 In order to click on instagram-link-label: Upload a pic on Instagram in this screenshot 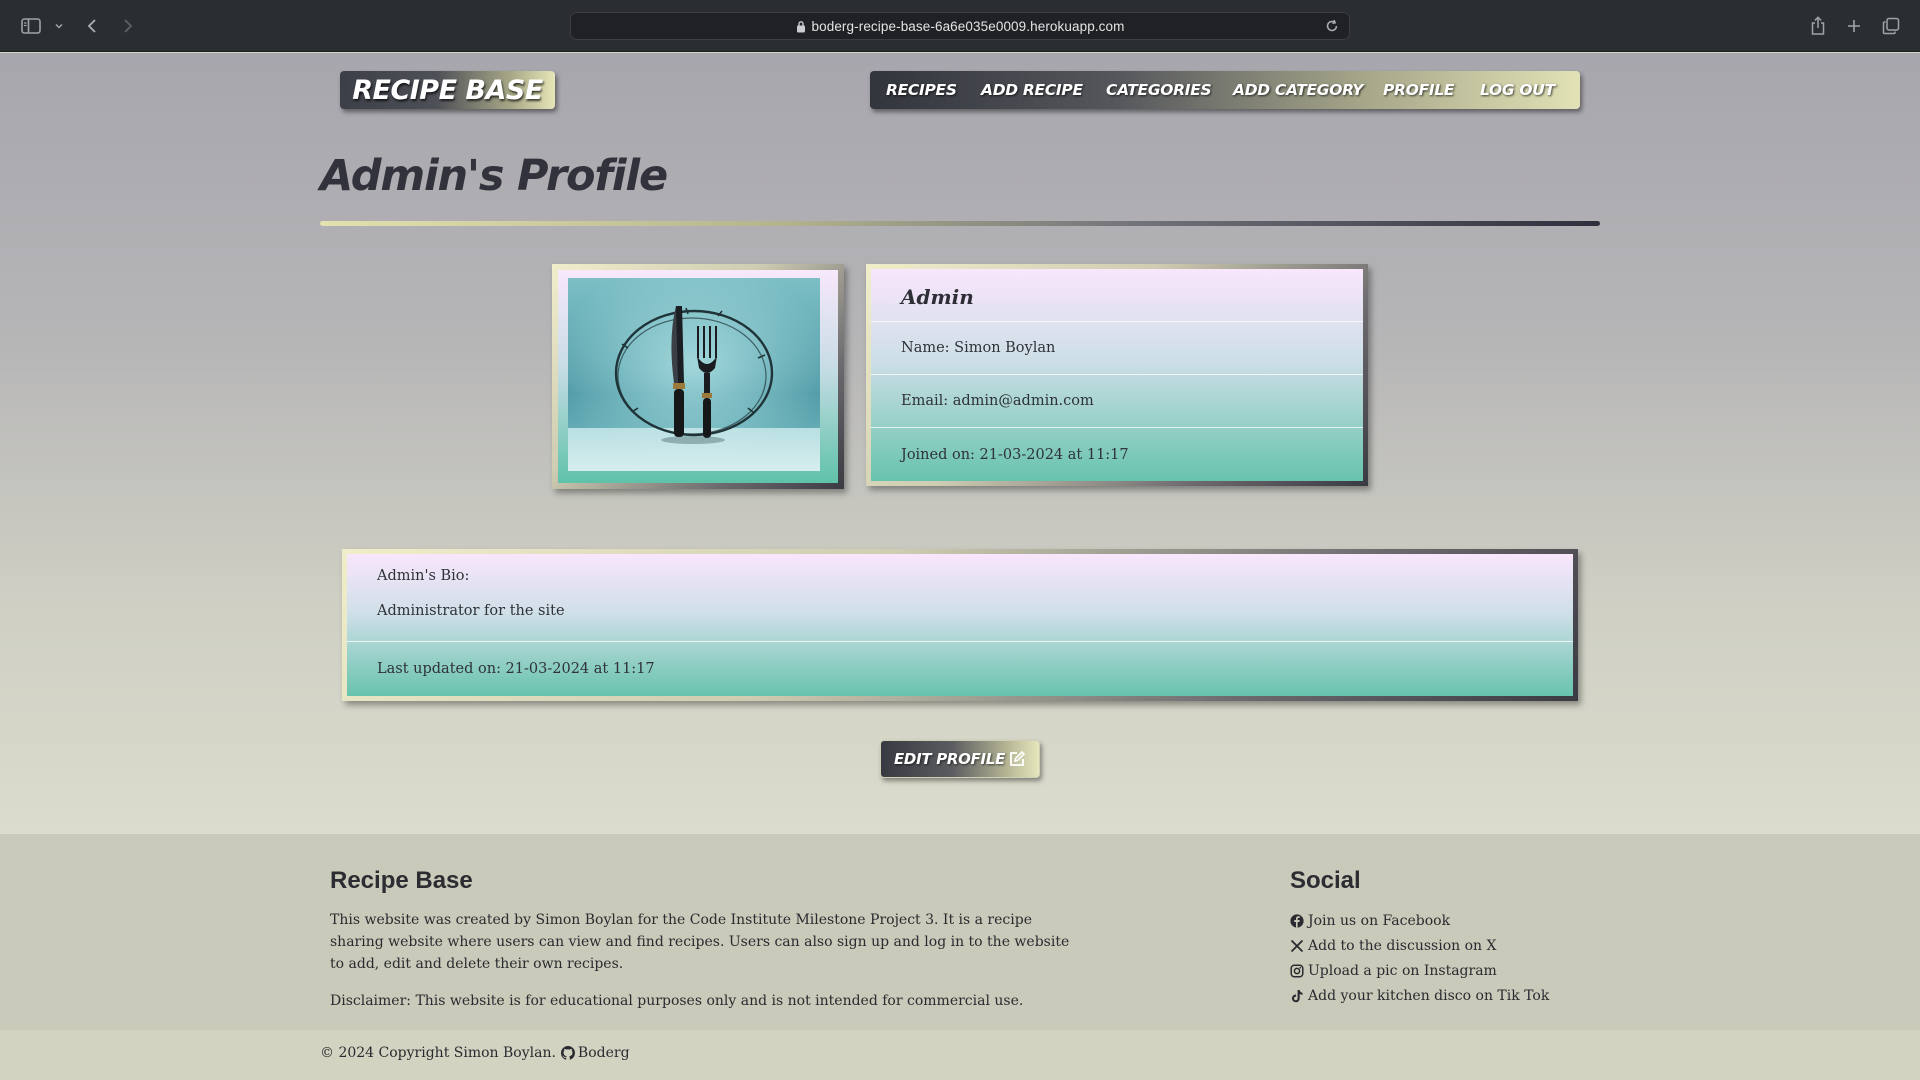, I will do `click(1402, 971)`.